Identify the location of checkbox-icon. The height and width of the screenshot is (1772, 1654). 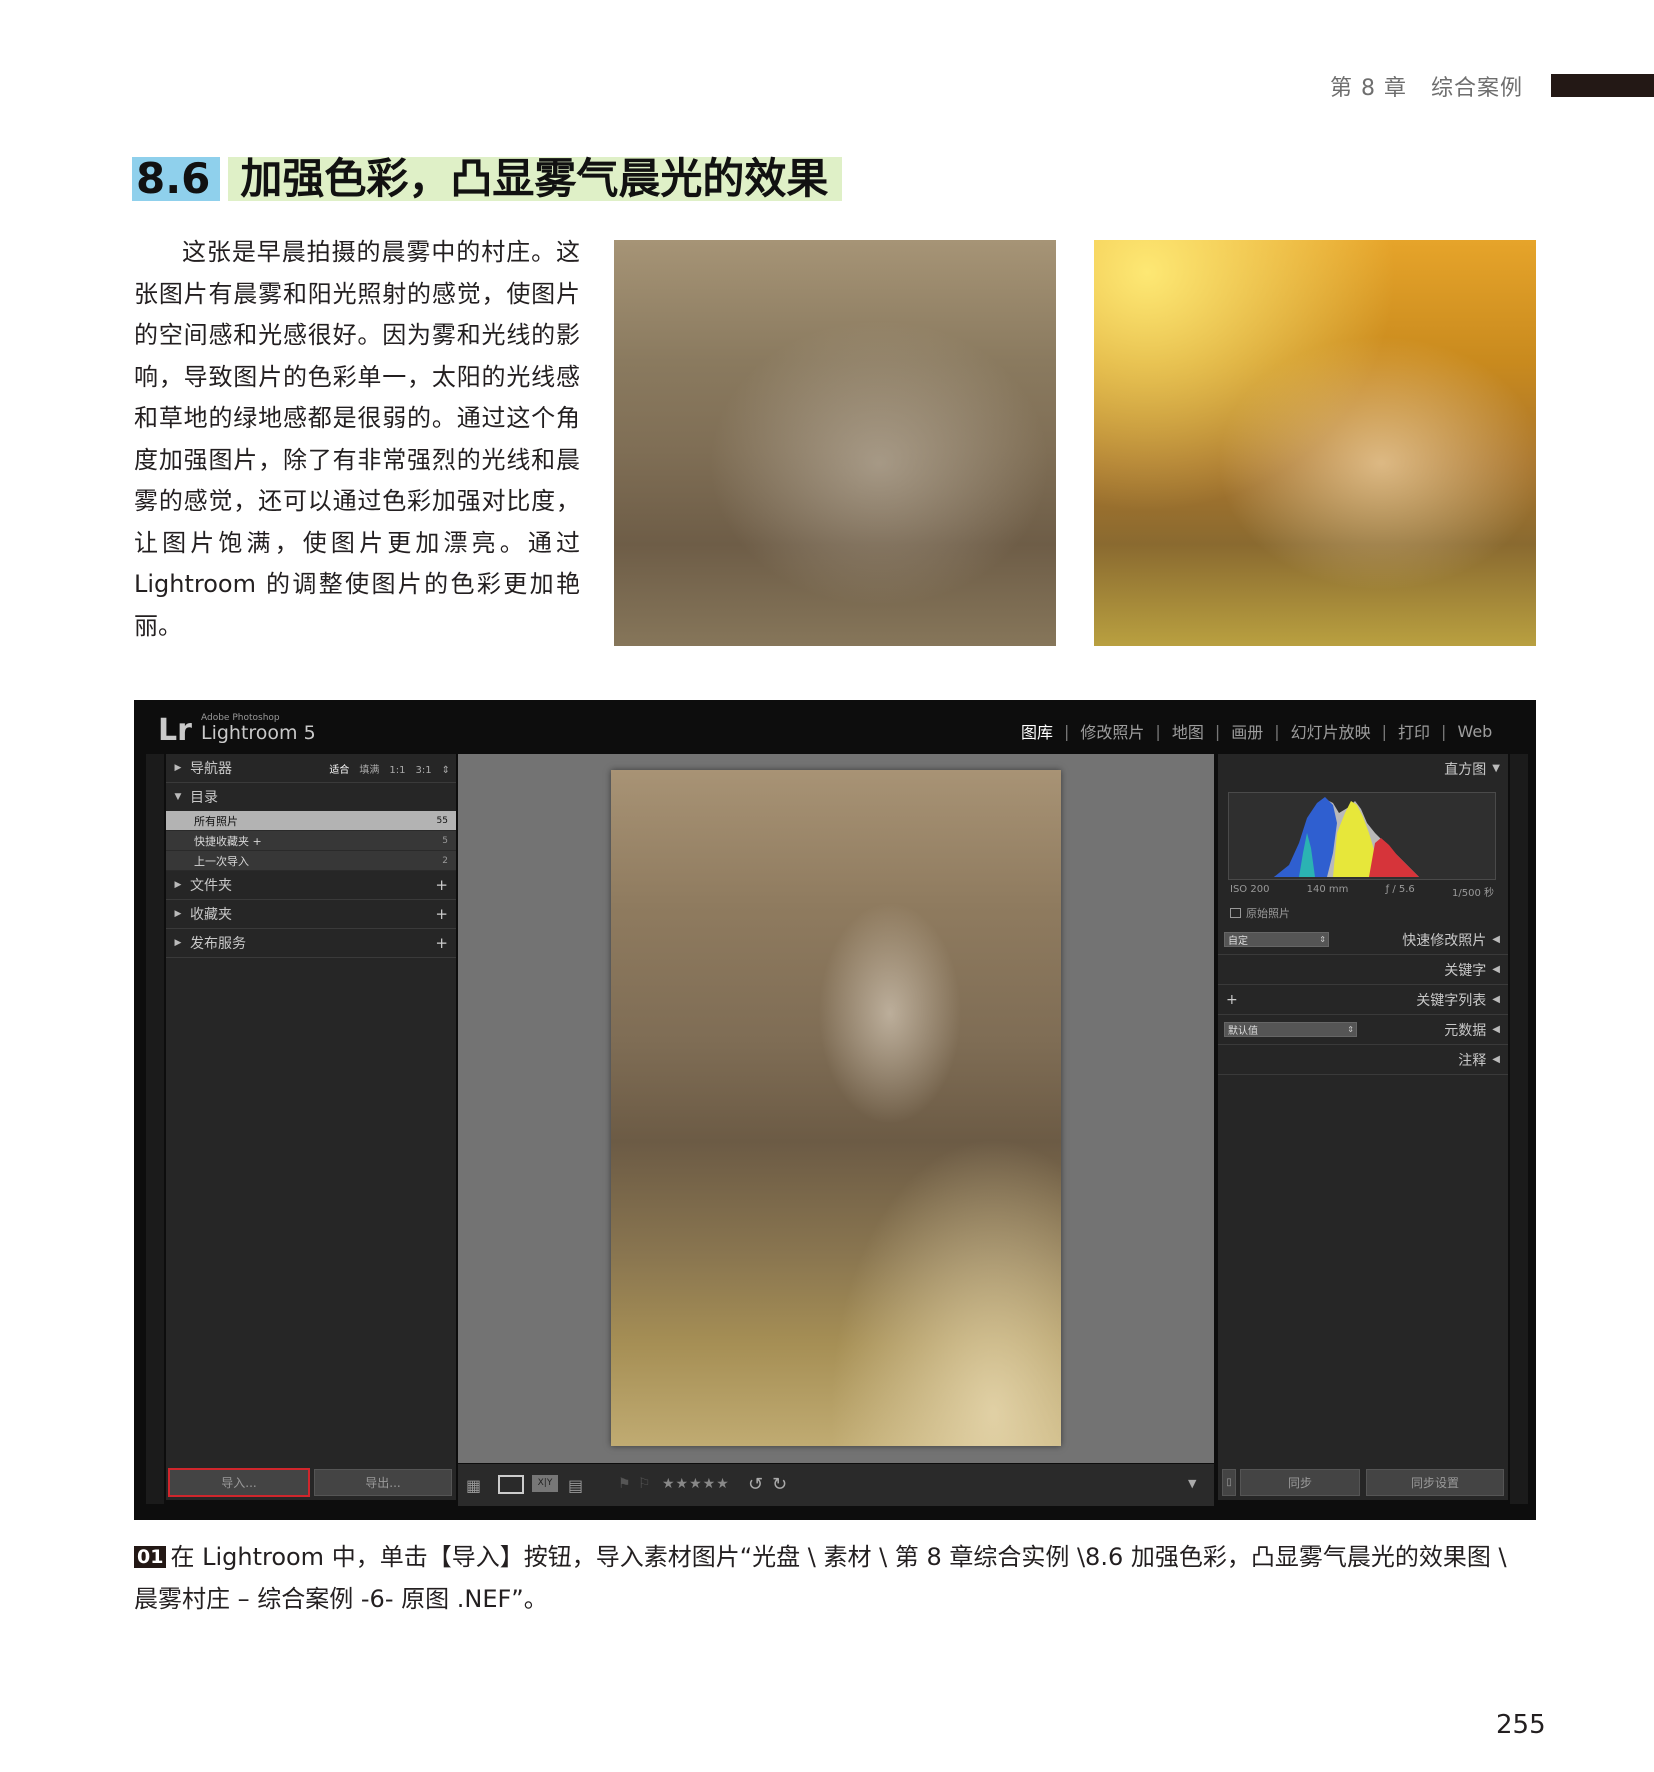
(1235, 913).